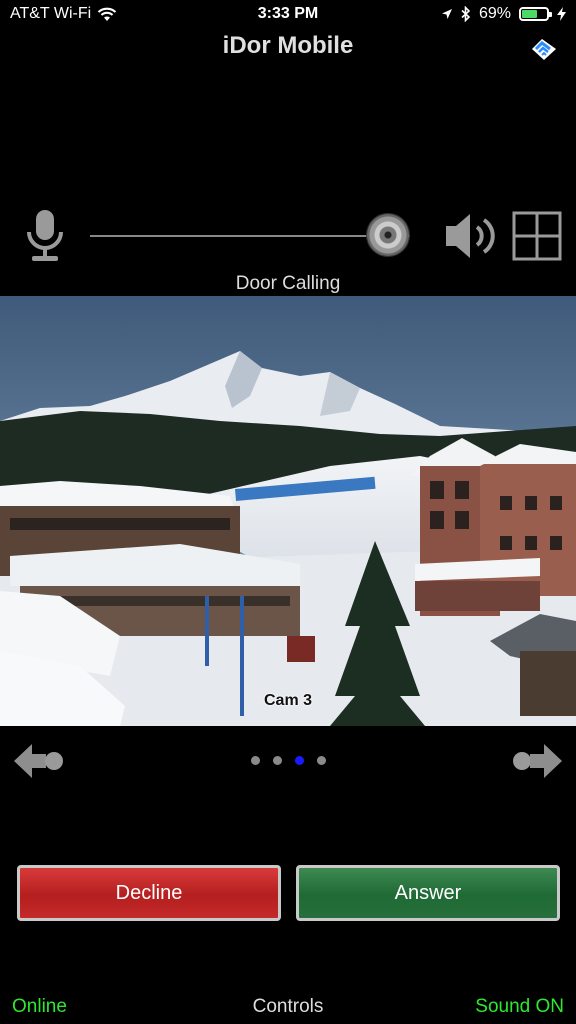 This screenshot has width=576, height=1024. I want to click on decline-label: Decline, so click(149, 892).